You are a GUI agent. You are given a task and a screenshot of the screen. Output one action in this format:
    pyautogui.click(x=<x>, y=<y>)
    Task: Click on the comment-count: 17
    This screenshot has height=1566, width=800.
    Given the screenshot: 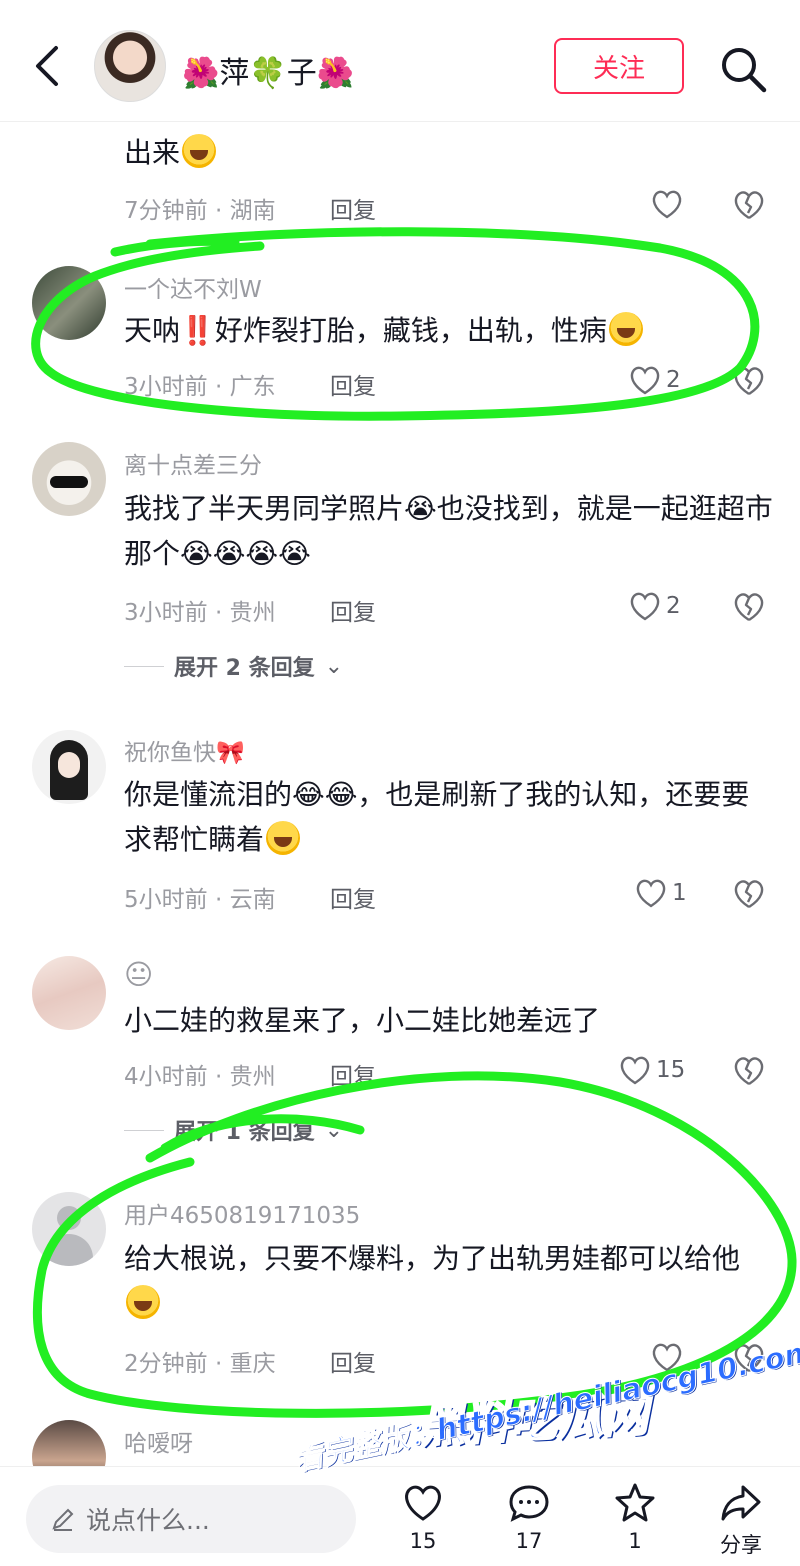 What is the action you would take?
    pyautogui.click(x=529, y=1541)
    